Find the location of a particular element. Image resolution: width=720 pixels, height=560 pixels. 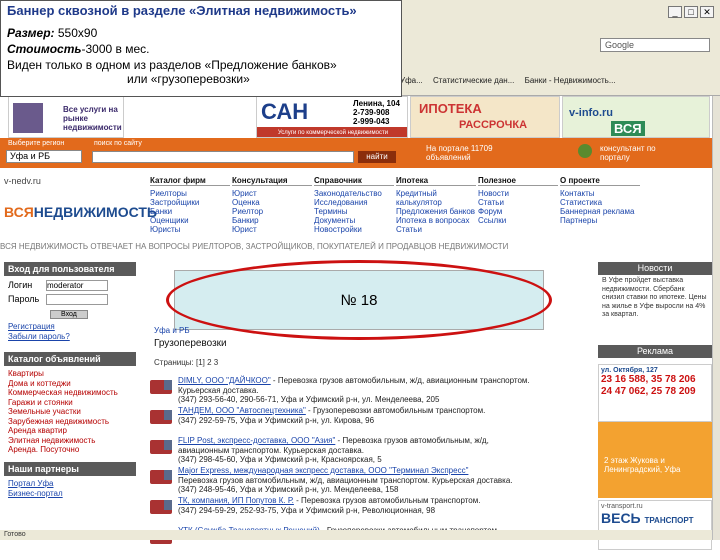

catalog-item: Дома и коттеджи is located at coordinates (70, 384).